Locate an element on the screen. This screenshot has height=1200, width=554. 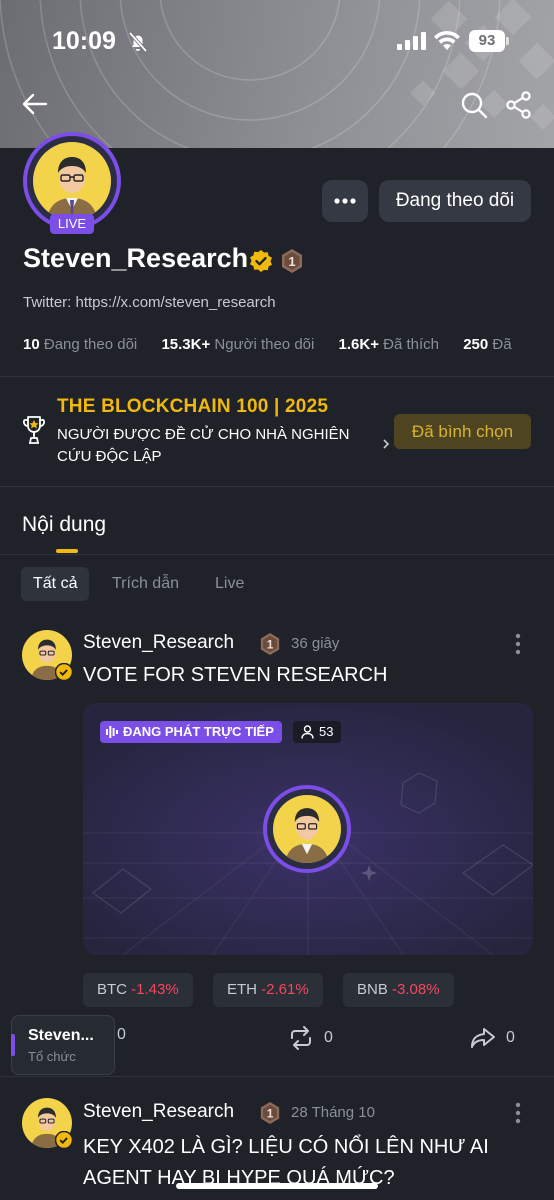
repost-action: 0 is located at coordinates (310, 1038).